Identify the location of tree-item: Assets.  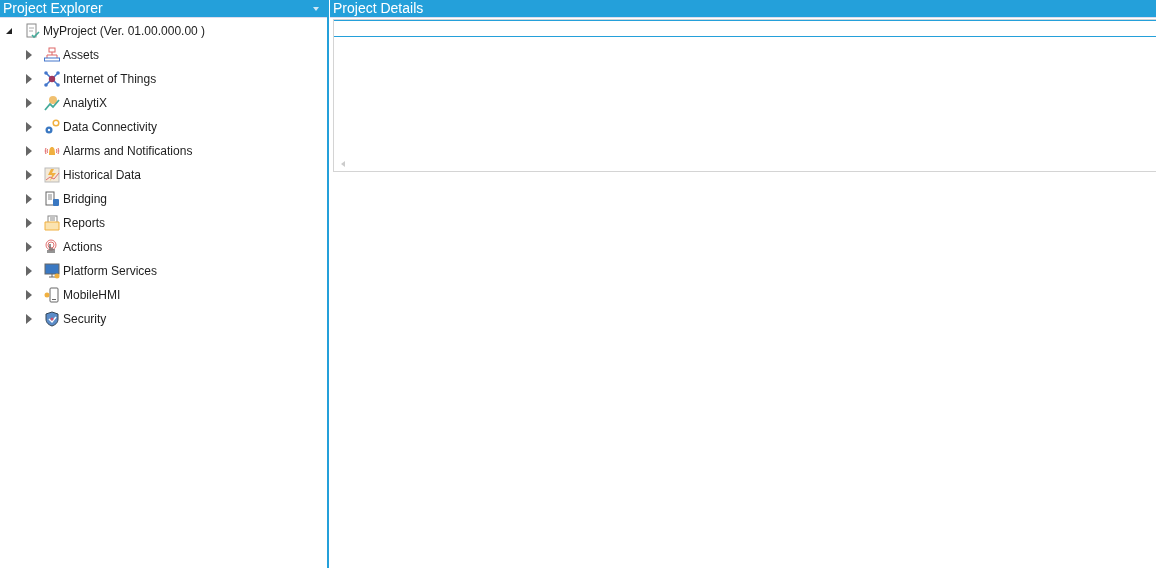
(81, 55).